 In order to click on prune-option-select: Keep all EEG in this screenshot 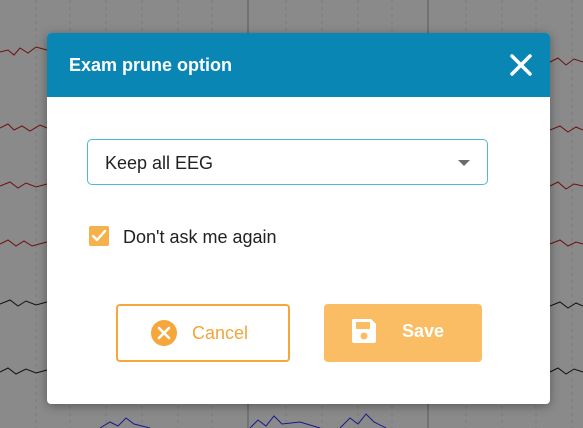, I will do `click(287, 162)`.